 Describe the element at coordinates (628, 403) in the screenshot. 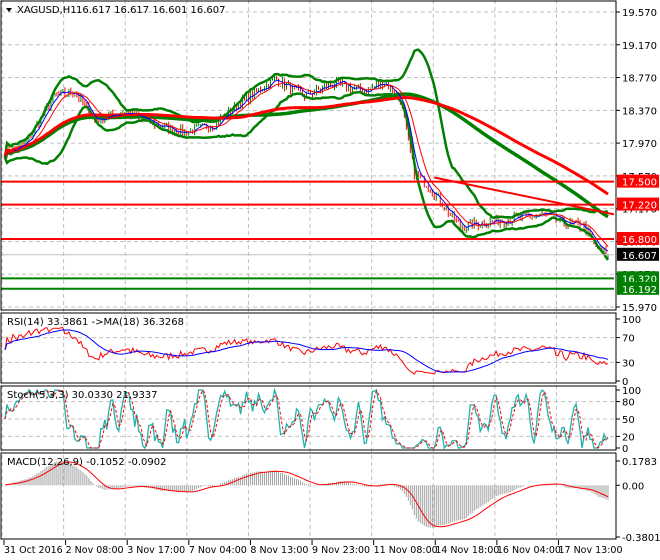

I see `stoch-tick: 80` at that location.